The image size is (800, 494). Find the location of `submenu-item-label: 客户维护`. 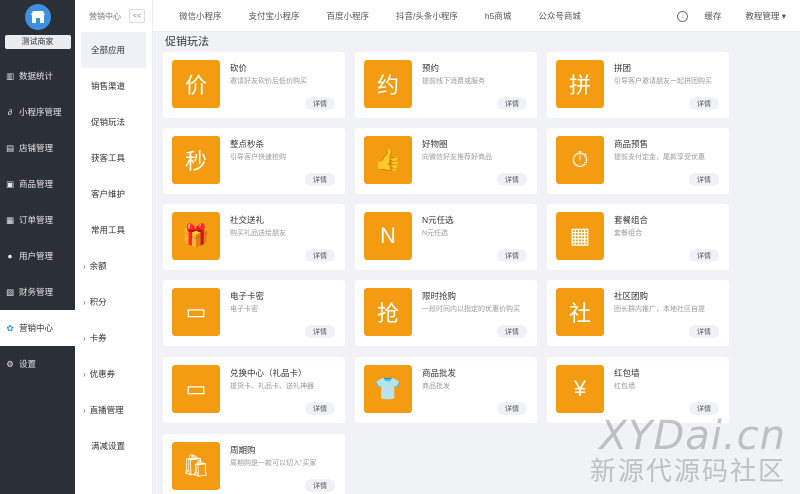

submenu-item-label: 客户维护 is located at coordinates (108, 194).